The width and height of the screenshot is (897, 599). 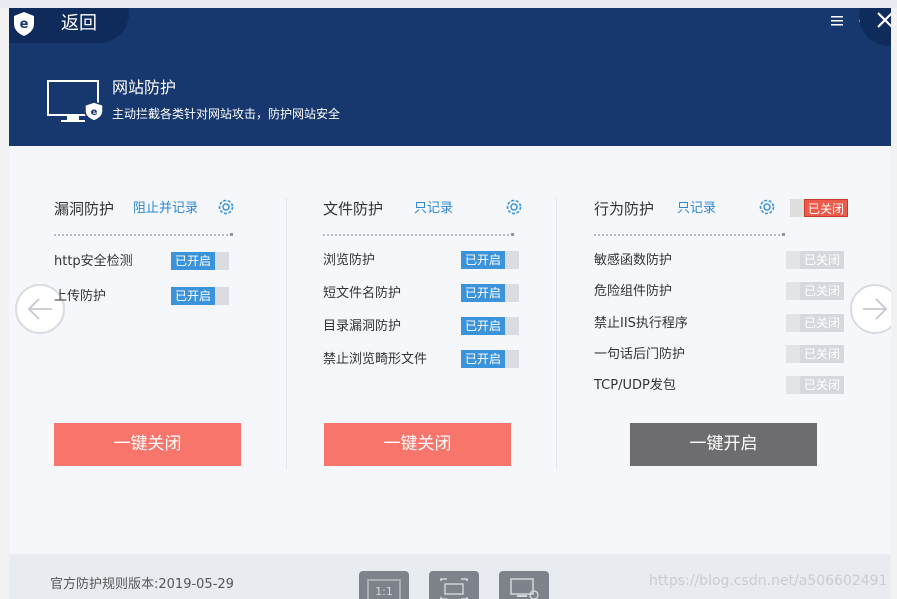 What do you see at coordinates (75, 101) in the screenshot?
I see `monitor-shield-icon: e` at bounding box center [75, 101].